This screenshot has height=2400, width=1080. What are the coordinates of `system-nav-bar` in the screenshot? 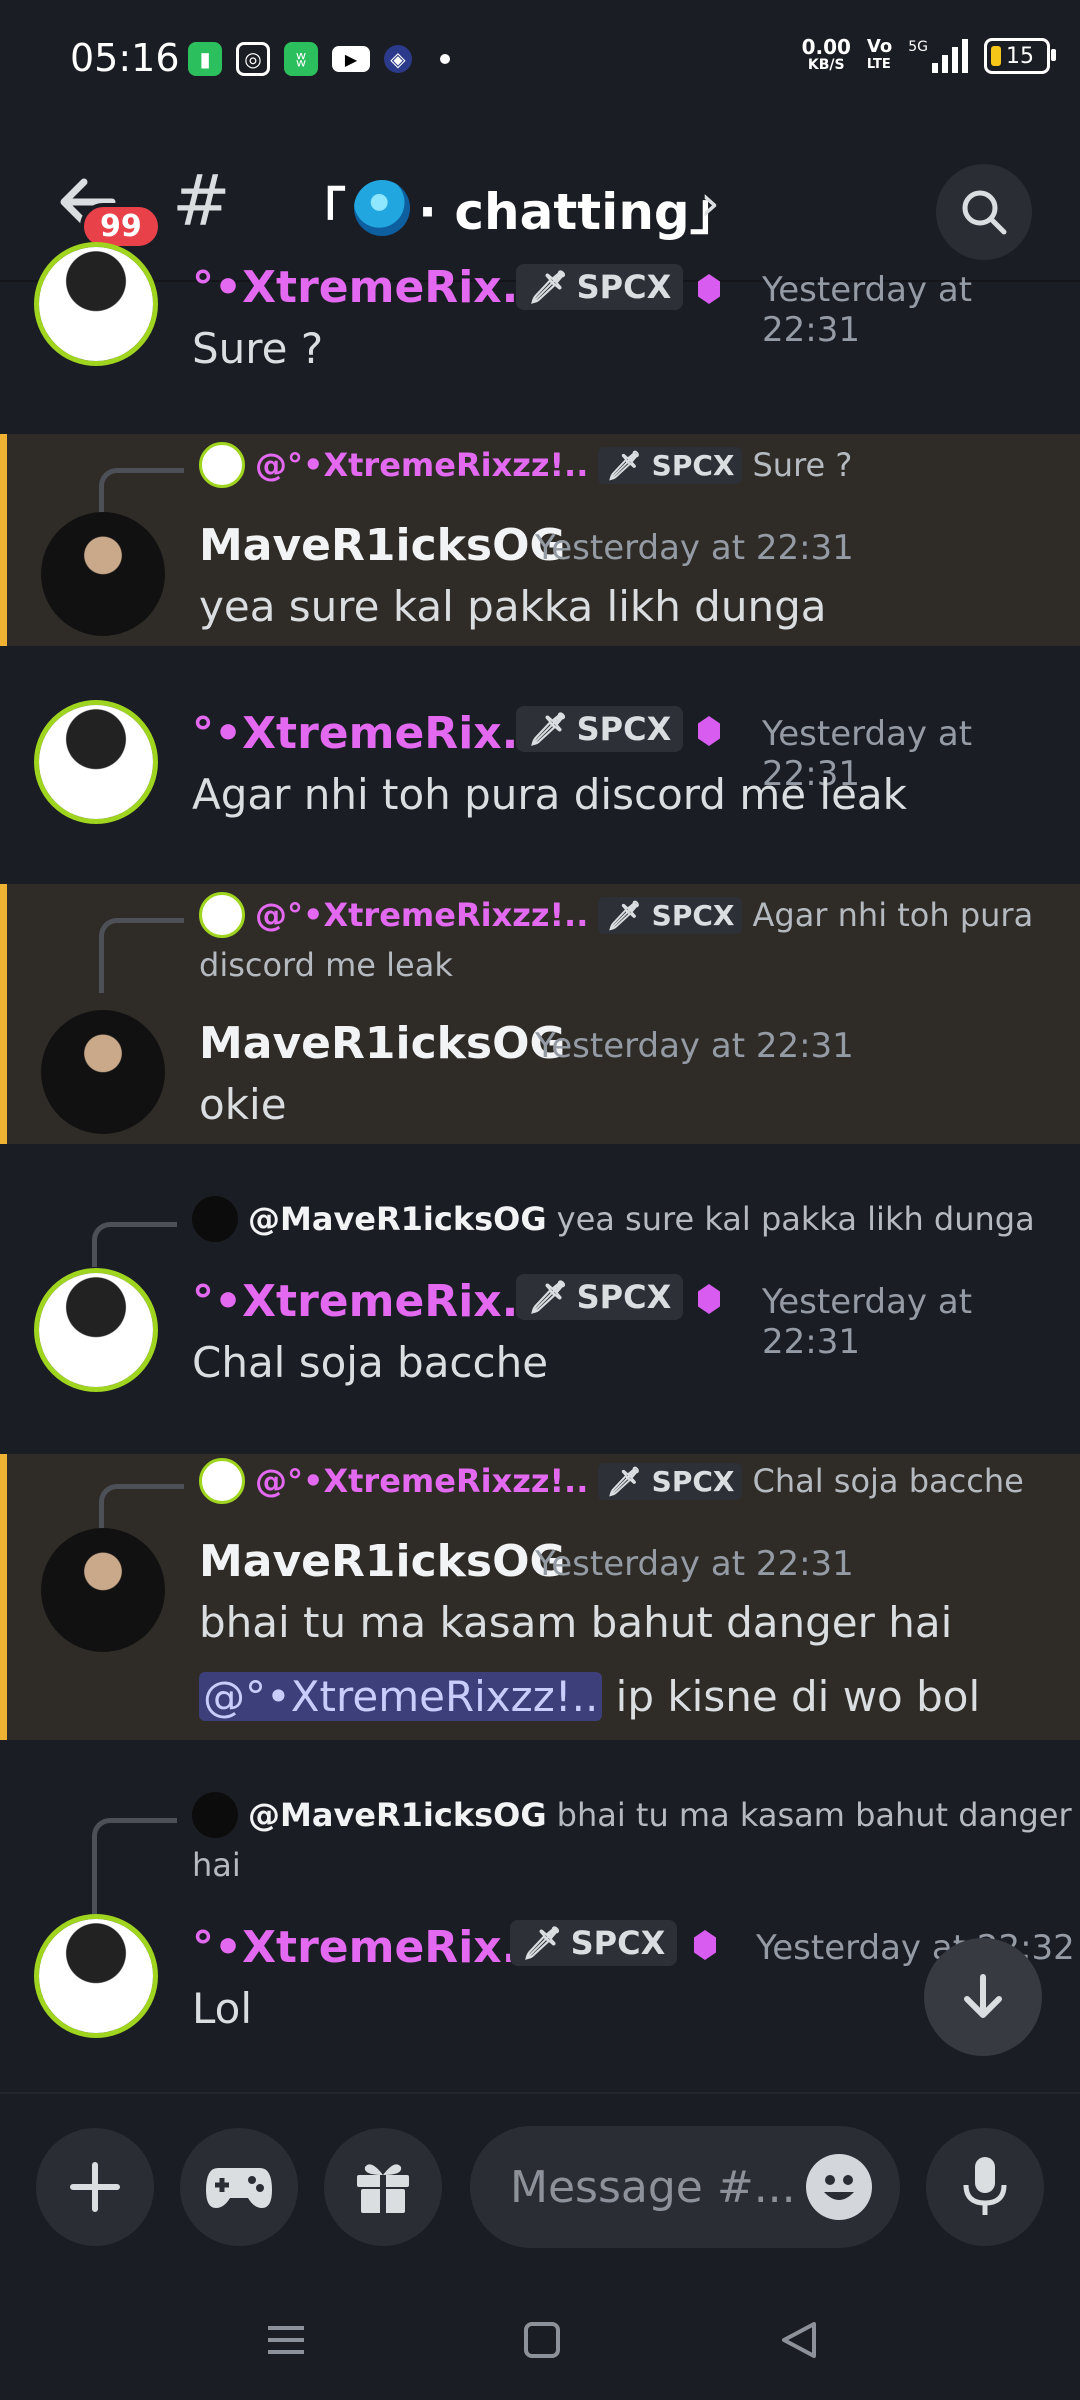 It's located at (540, 2339).